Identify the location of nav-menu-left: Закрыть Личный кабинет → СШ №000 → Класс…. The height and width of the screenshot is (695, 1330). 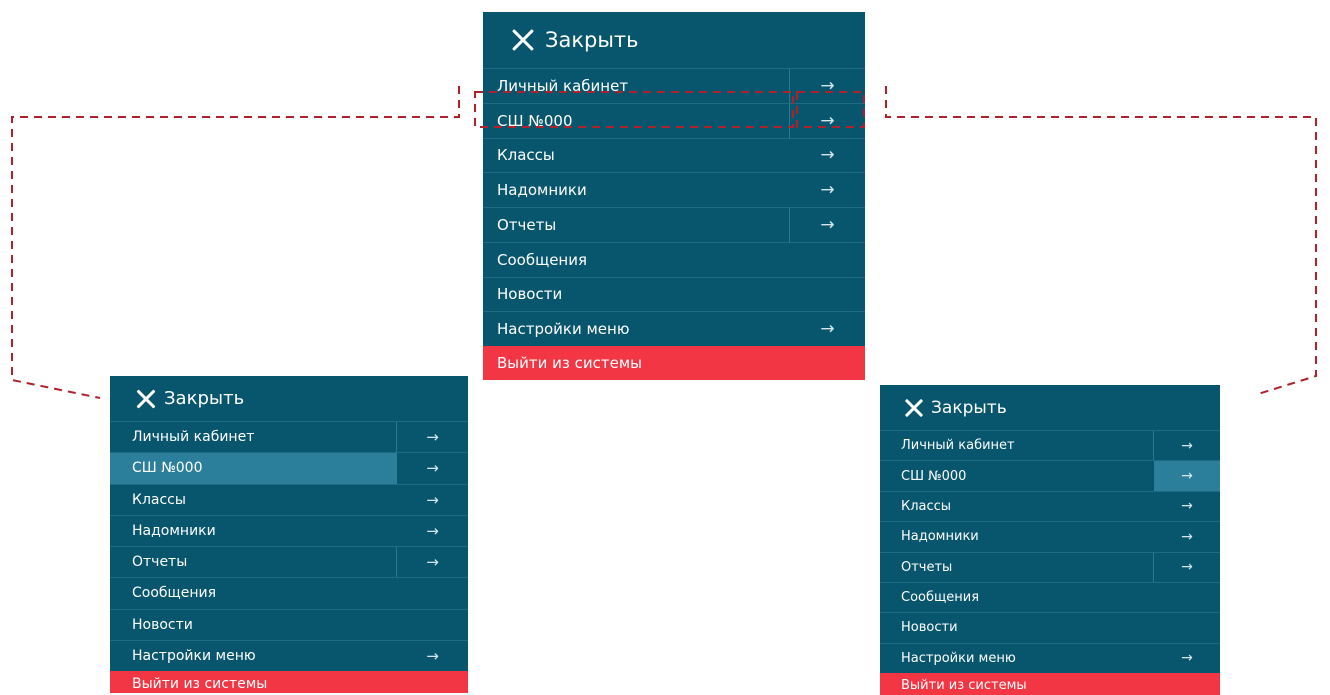
(289, 534).